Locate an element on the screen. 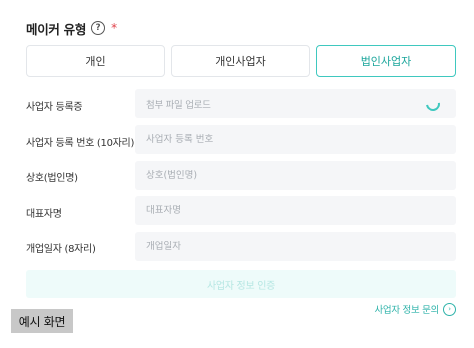  registration-number-field is located at coordinates (295, 139).